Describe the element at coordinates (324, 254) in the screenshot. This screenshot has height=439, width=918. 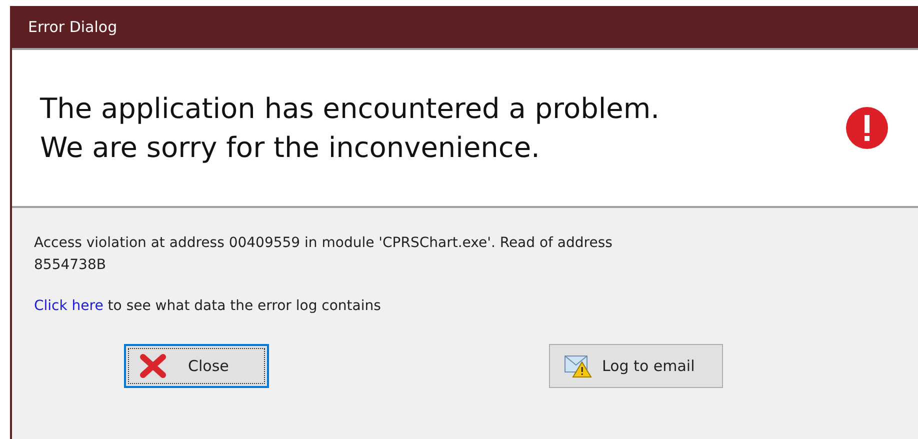
I see `error-message: Access violation at address 00409559 in module 'CPRSChart.exe'. Read of address 8554738B` at that location.